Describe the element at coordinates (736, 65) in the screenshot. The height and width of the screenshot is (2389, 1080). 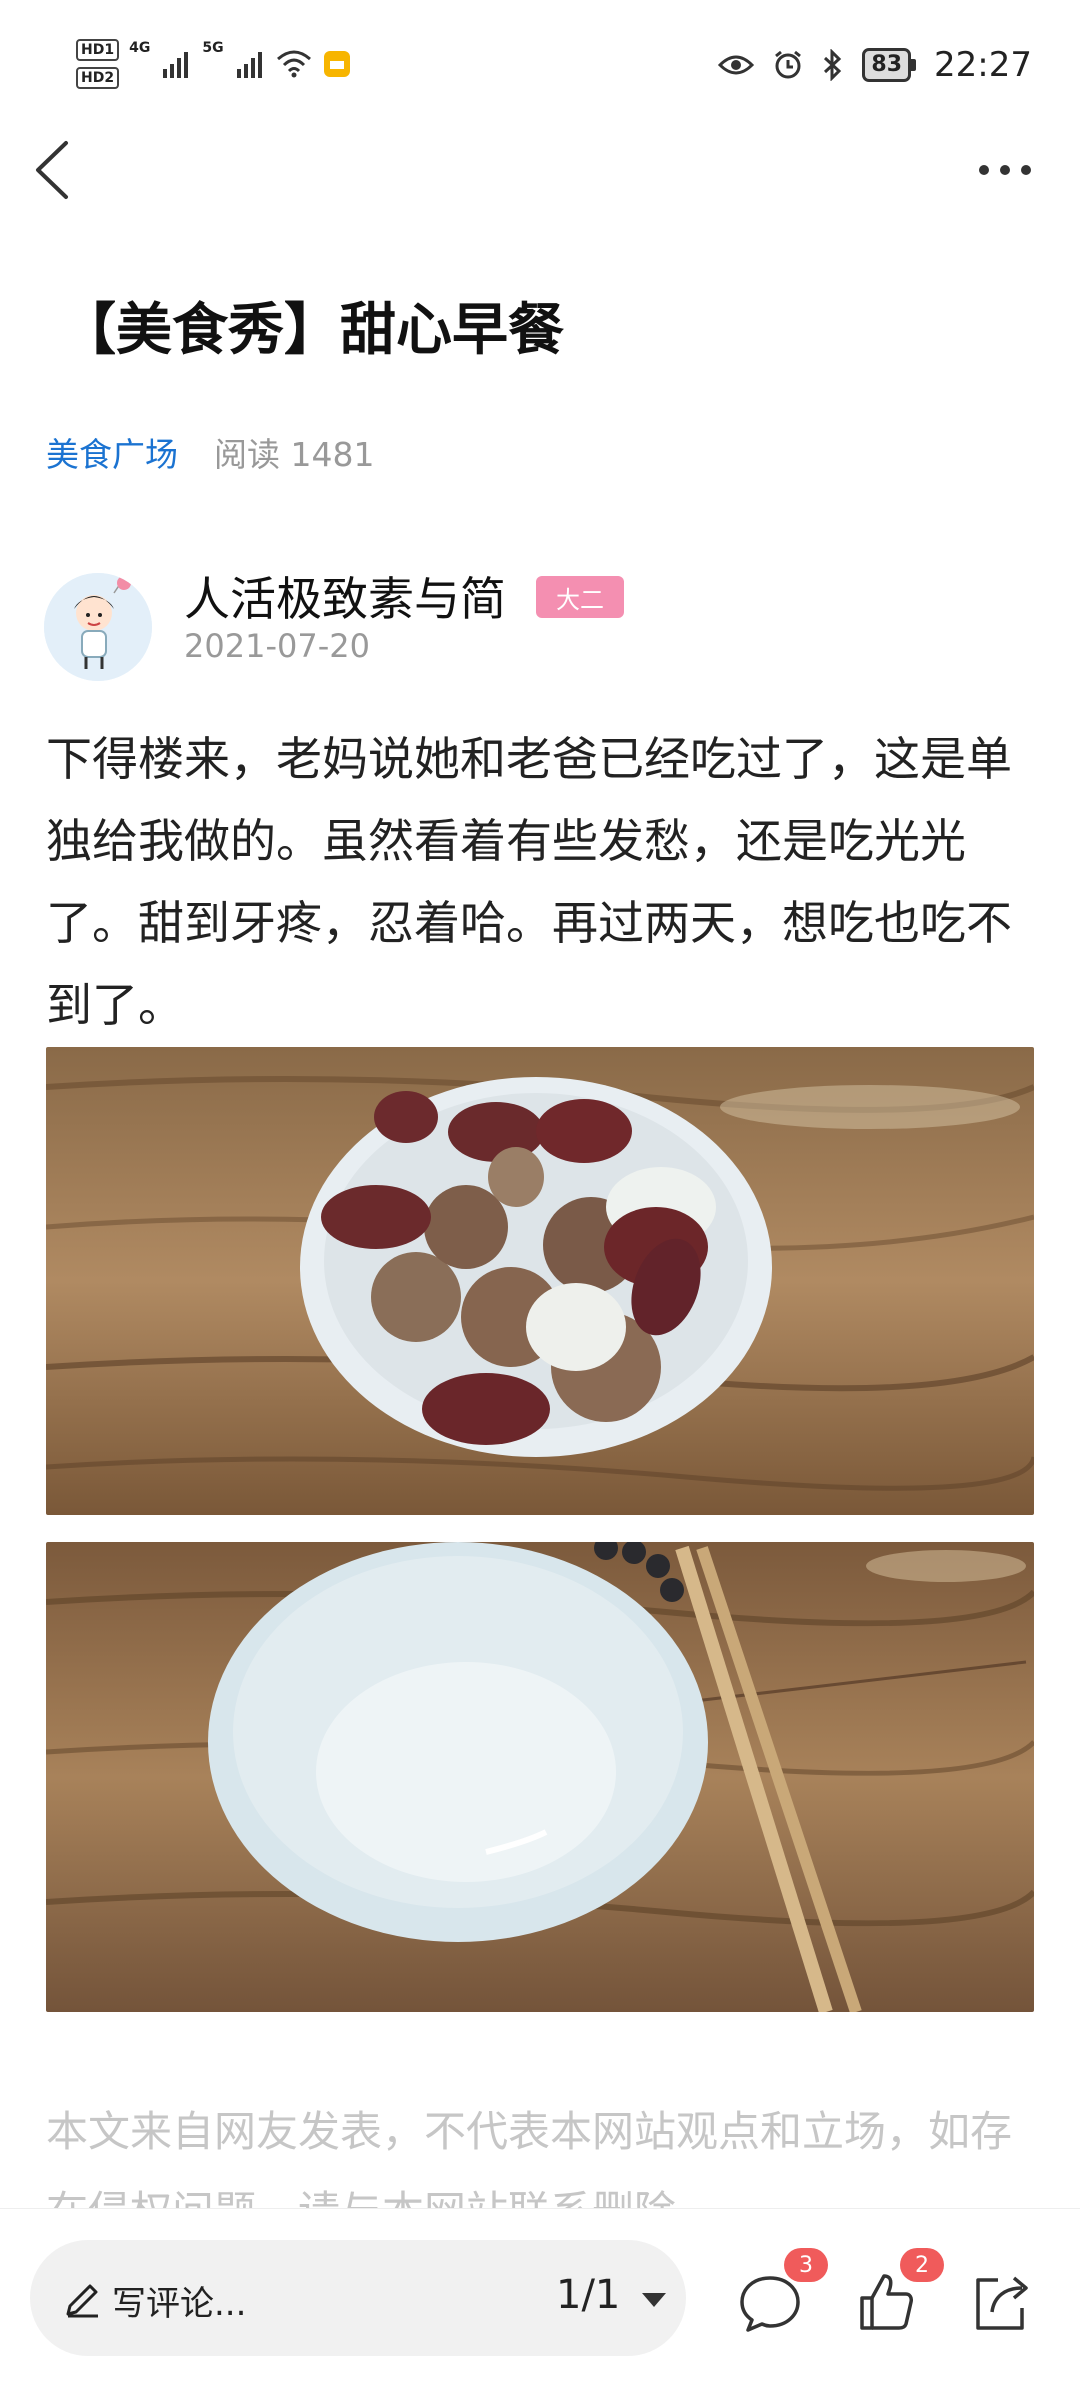
I see `eye-icon` at that location.